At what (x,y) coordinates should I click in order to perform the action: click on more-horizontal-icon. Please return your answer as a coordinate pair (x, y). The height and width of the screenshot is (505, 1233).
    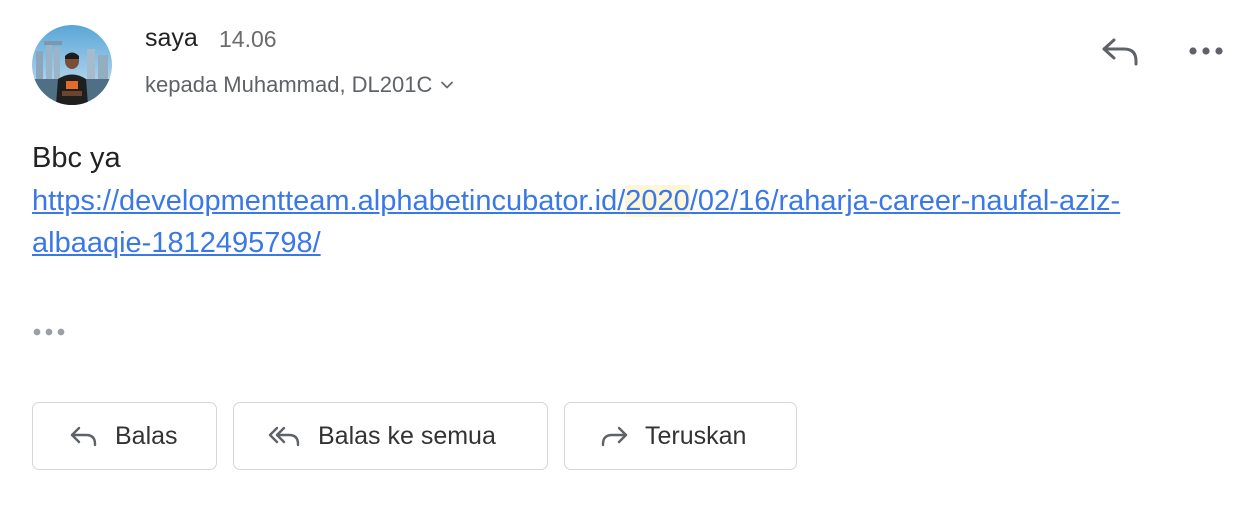
    Looking at the image, I should click on (1206, 51).